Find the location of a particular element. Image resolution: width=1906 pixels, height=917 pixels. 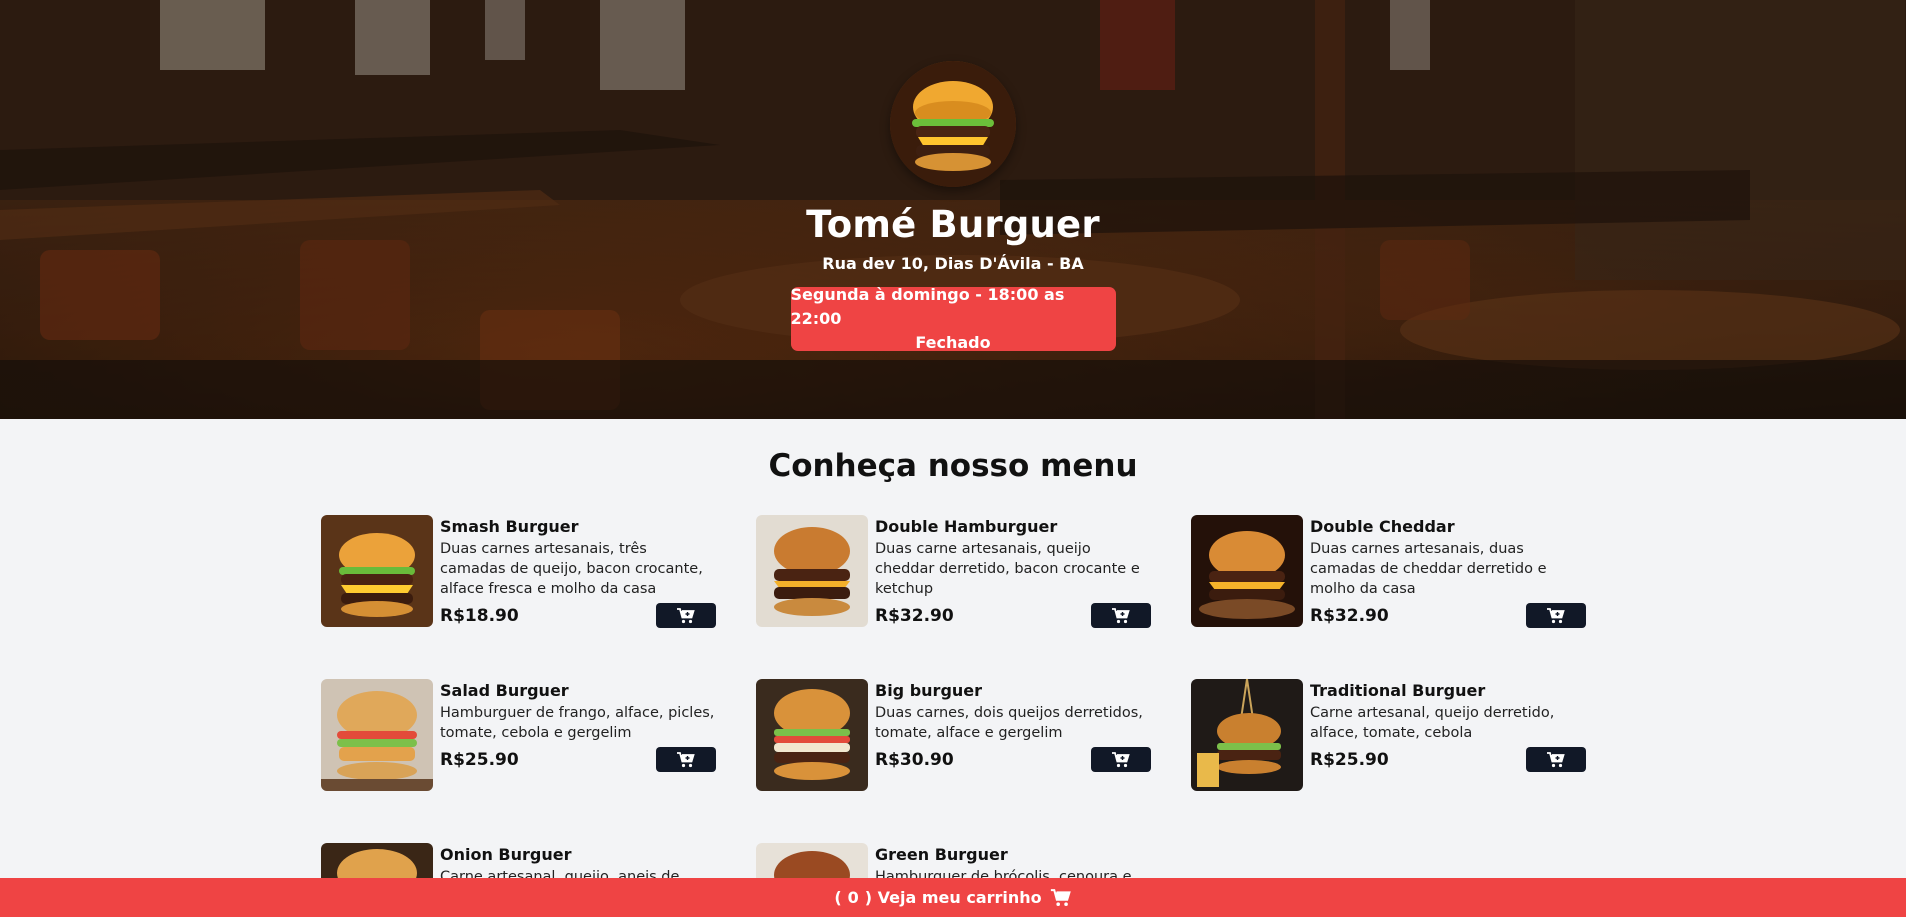

menu-item-name: Onion Burguer is located at coordinates (506, 854).